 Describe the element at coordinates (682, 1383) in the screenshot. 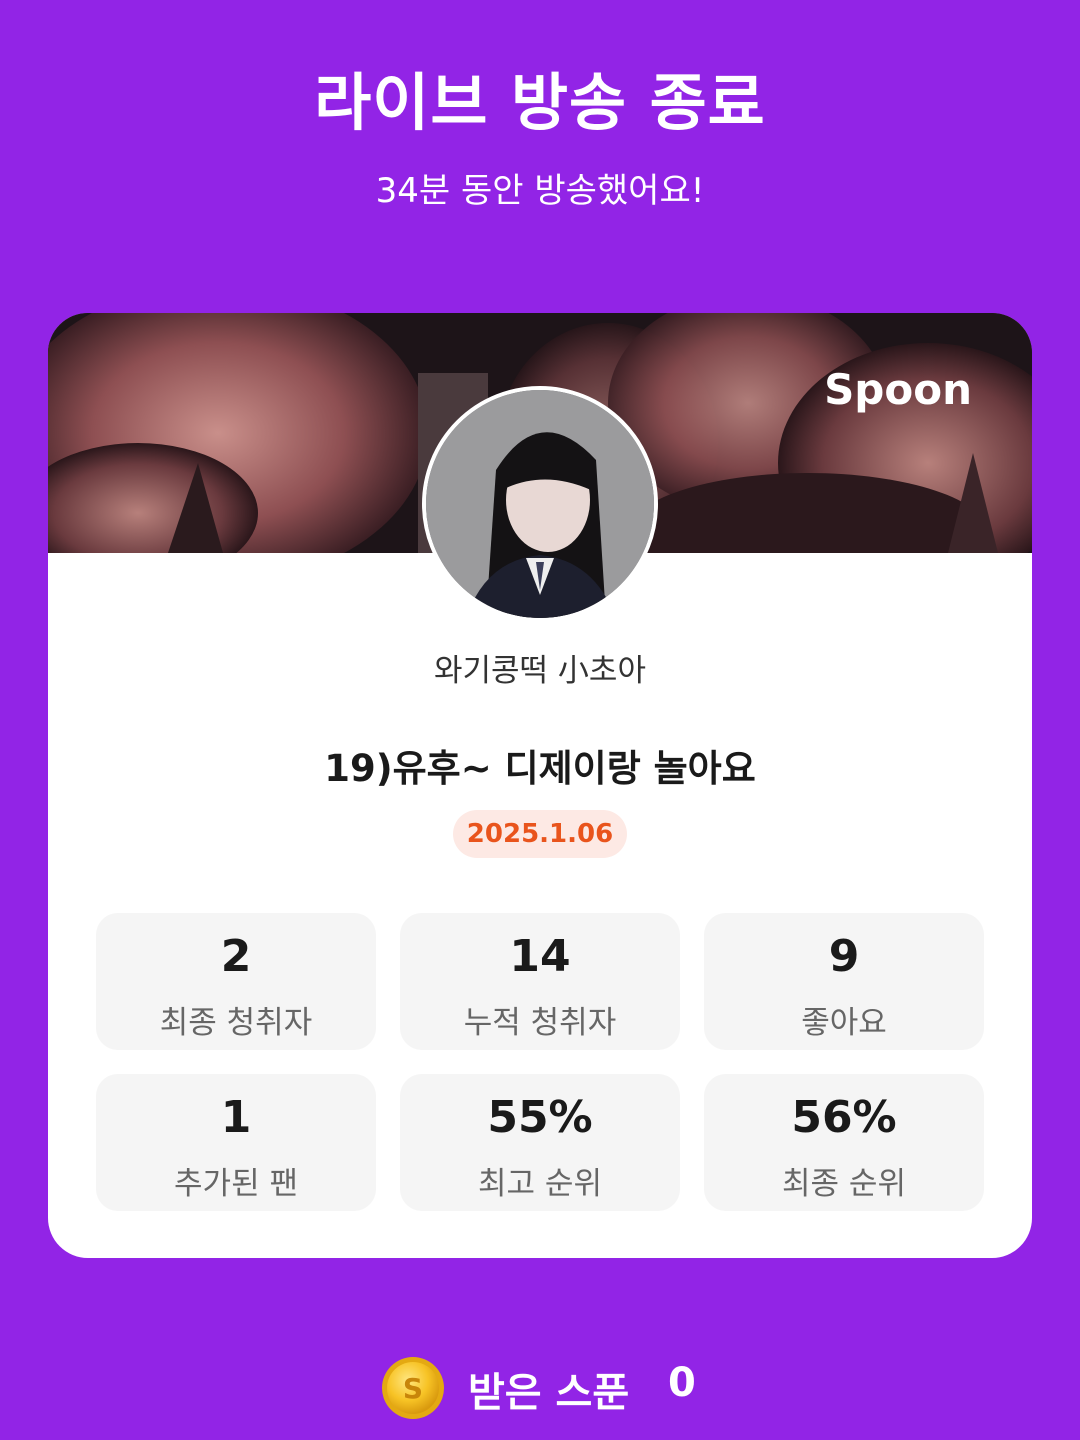

I see `received-spoons-count: 0` at that location.